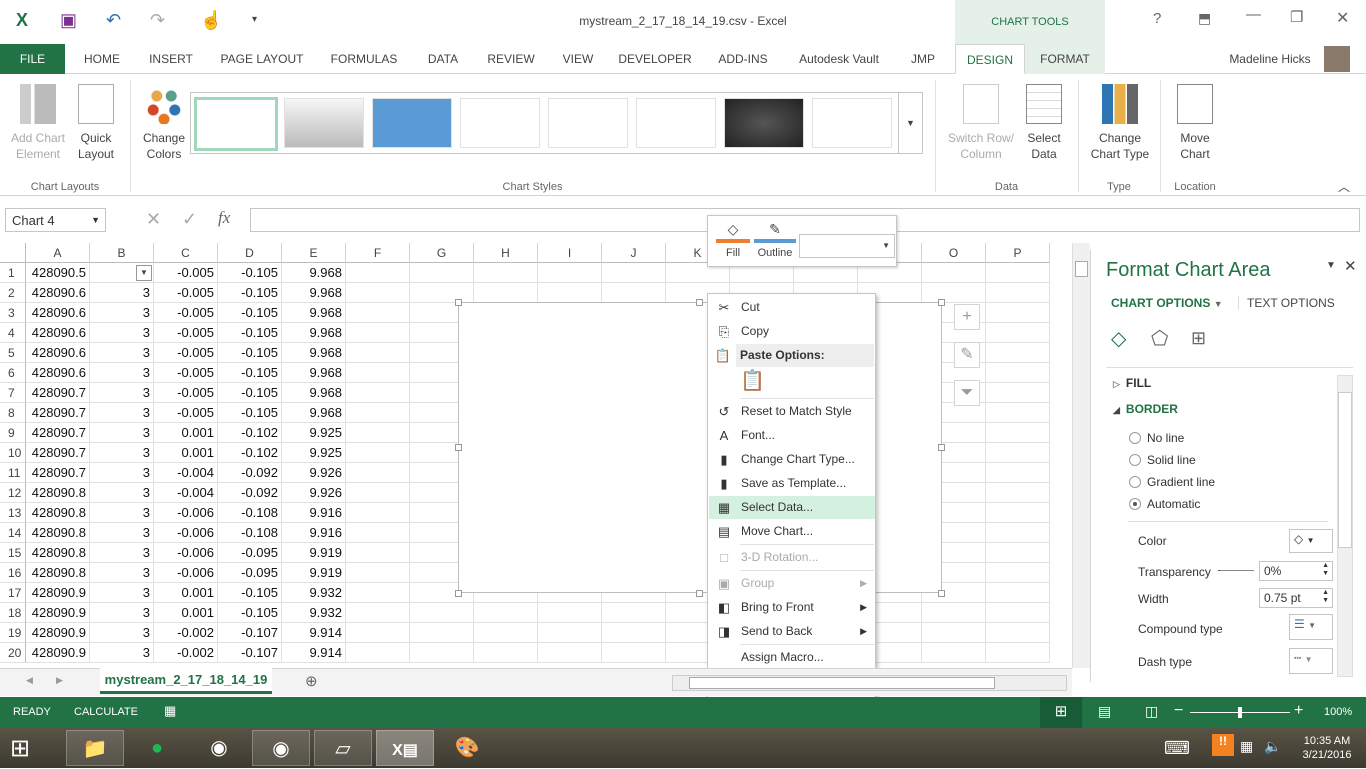 This screenshot has height=769, width=1366. Describe the element at coordinates (13, 653) in the screenshot. I see `row-header: 20` at that location.